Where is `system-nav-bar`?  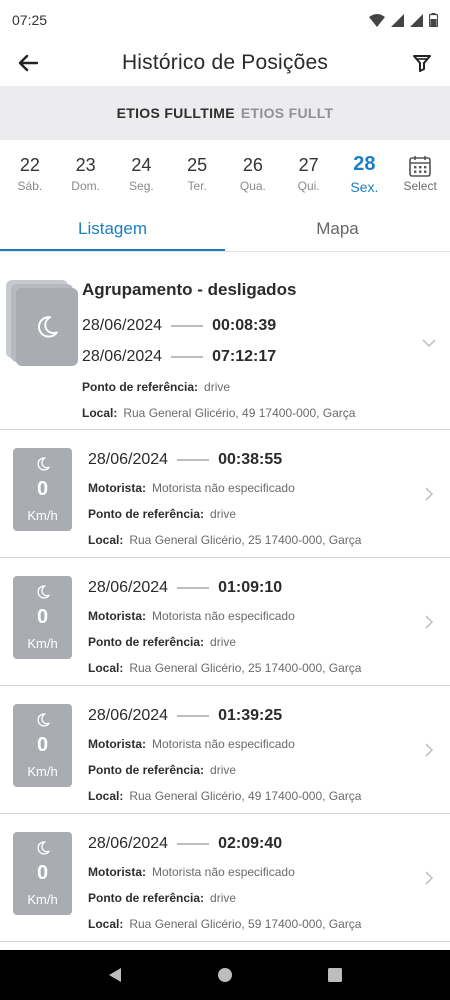 system-nav-bar is located at coordinates (225, 975).